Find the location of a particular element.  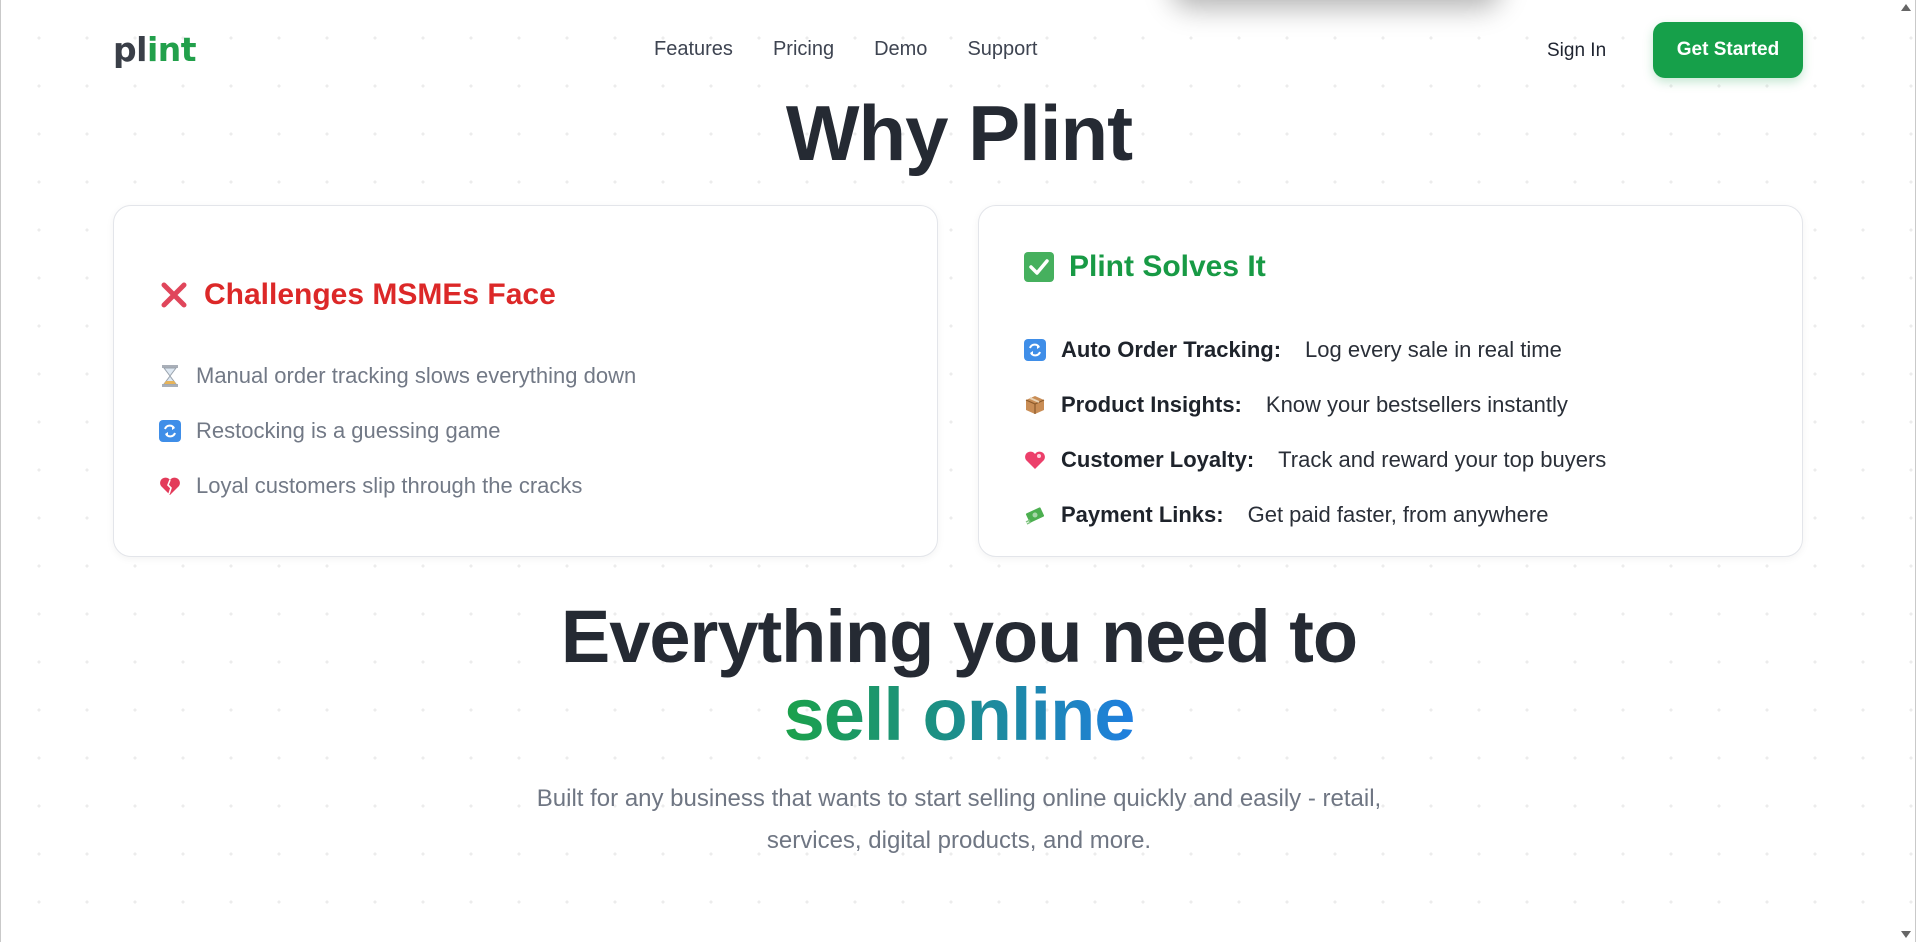

solution-label: Customer Loyalty: is located at coordinates (1158, 459).